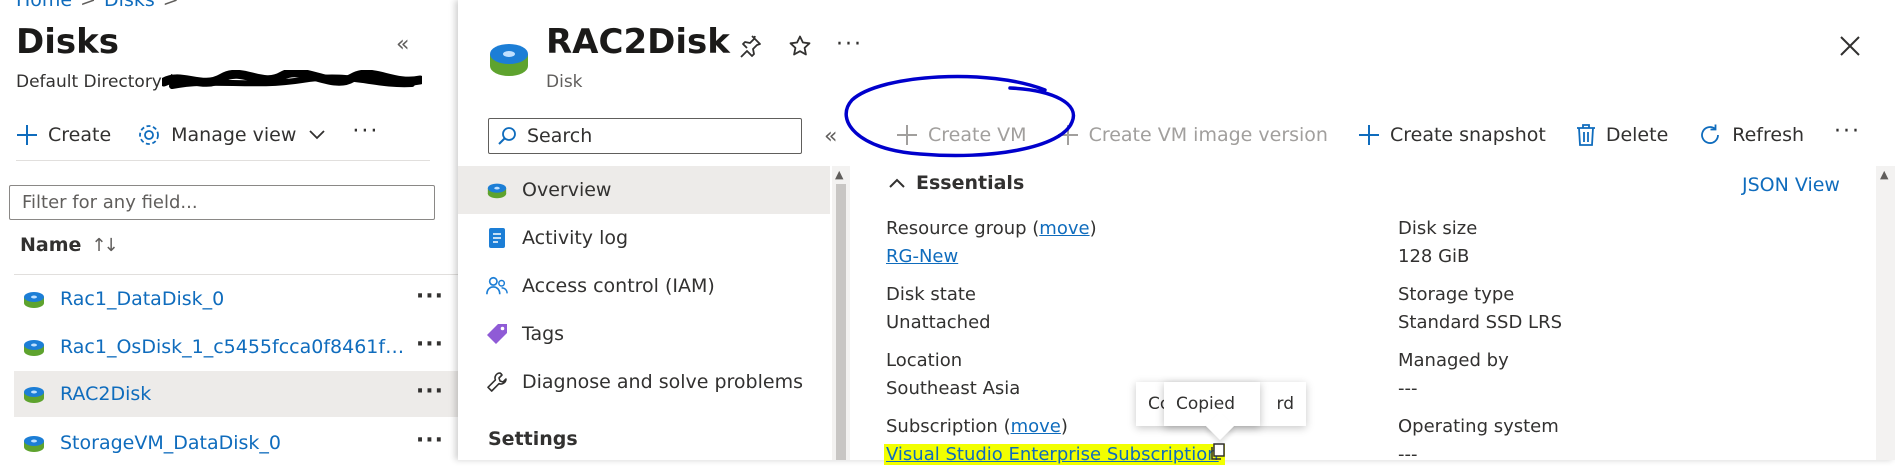  Describe the element at coordinates (1478, 426) in the screenshot. I see `field-label: Operating system` at that location.